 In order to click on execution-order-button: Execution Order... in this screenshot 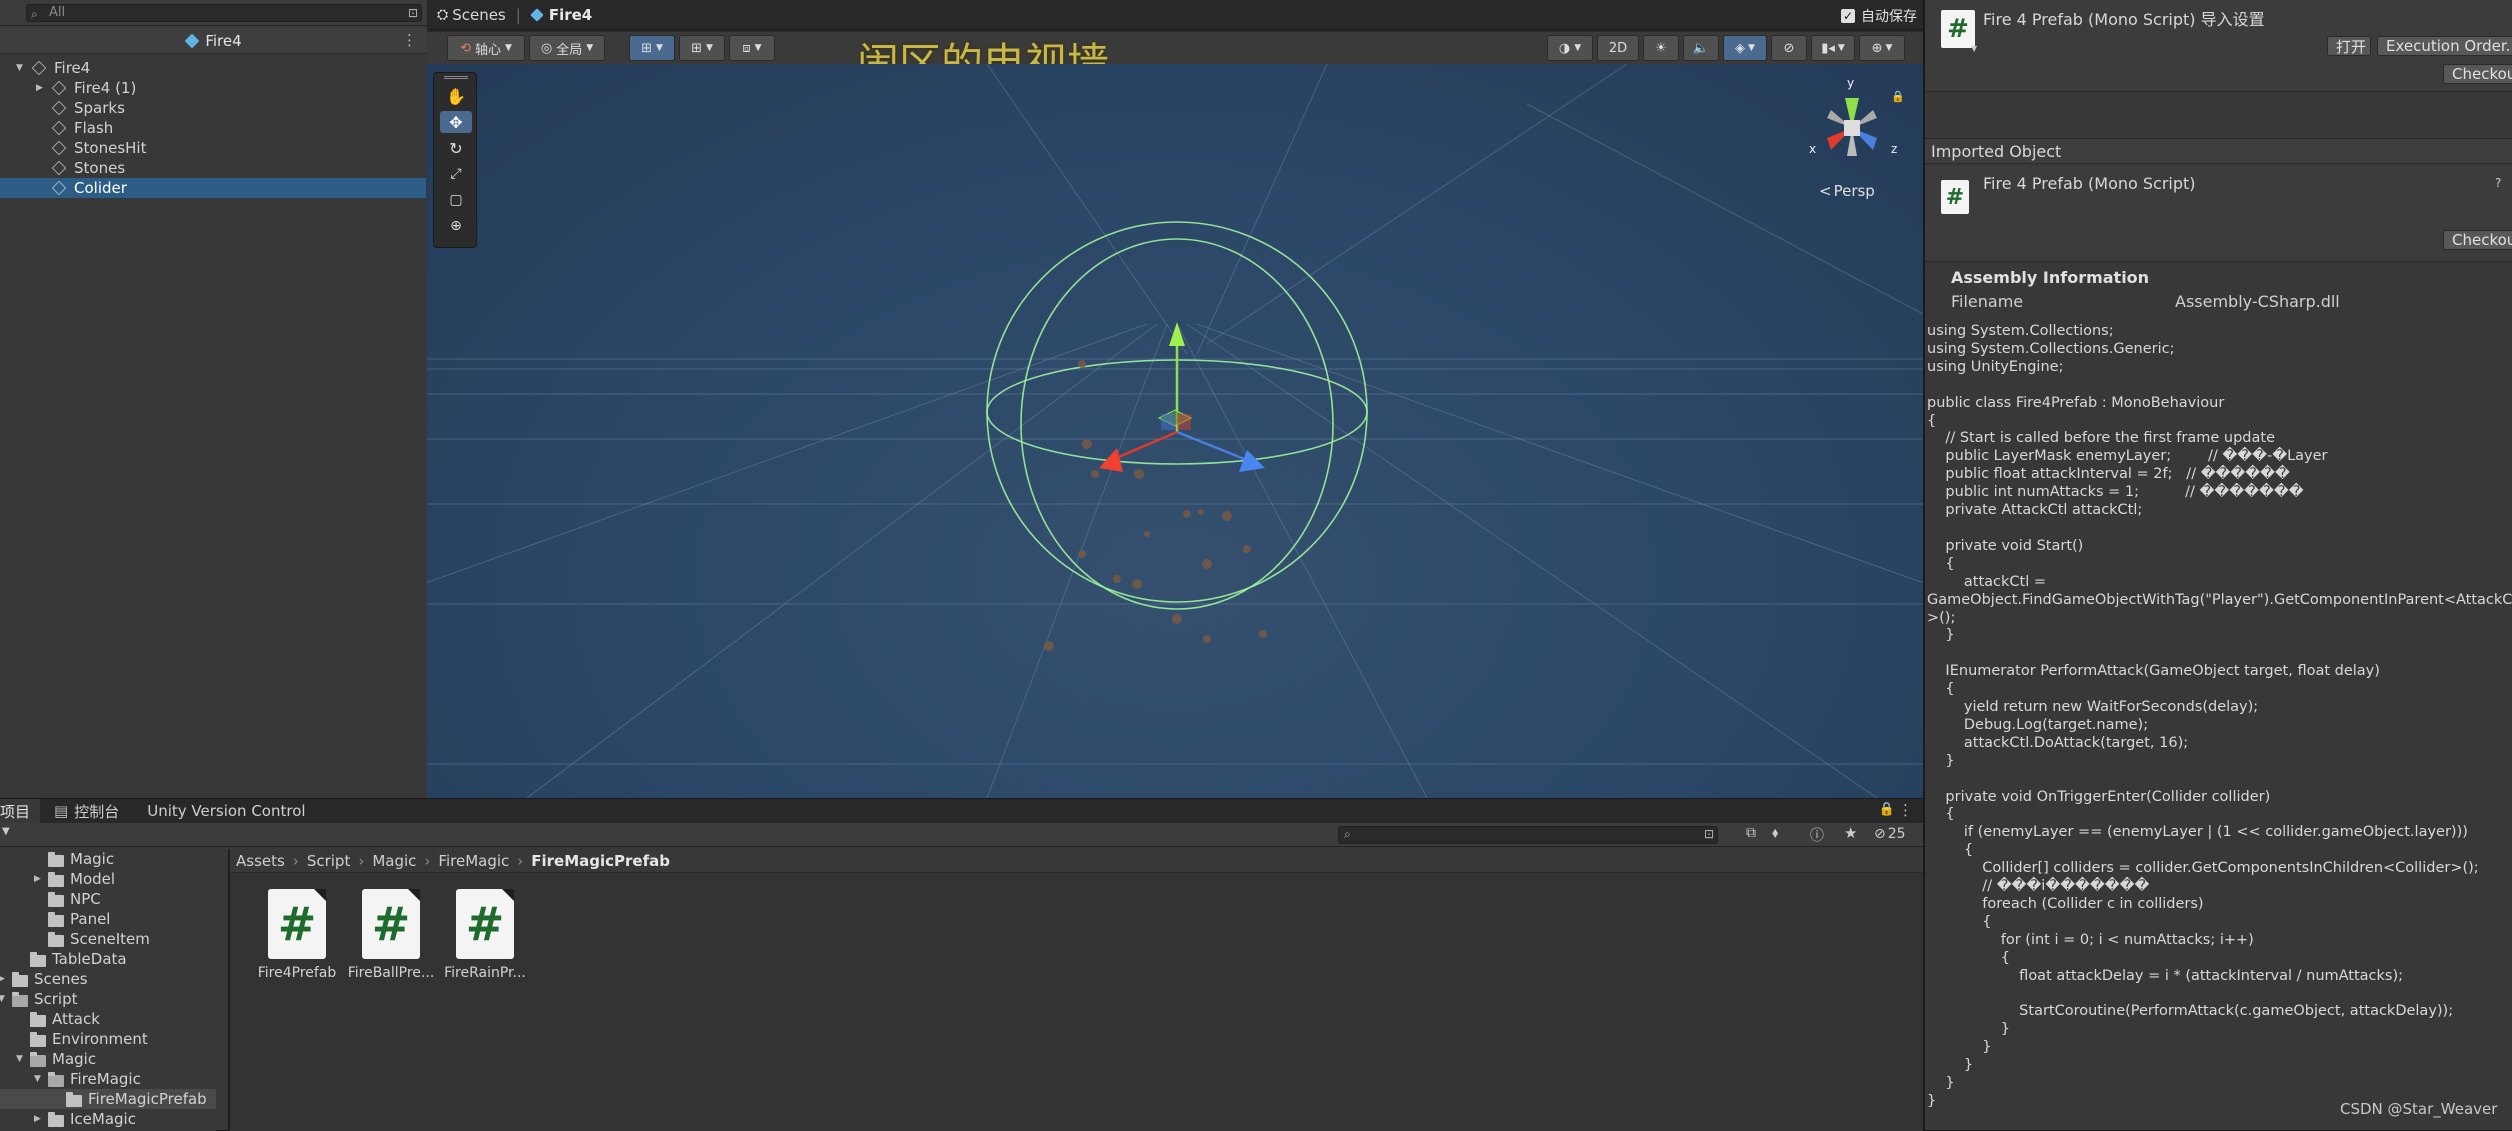, I will do `click(2444, 46)`.